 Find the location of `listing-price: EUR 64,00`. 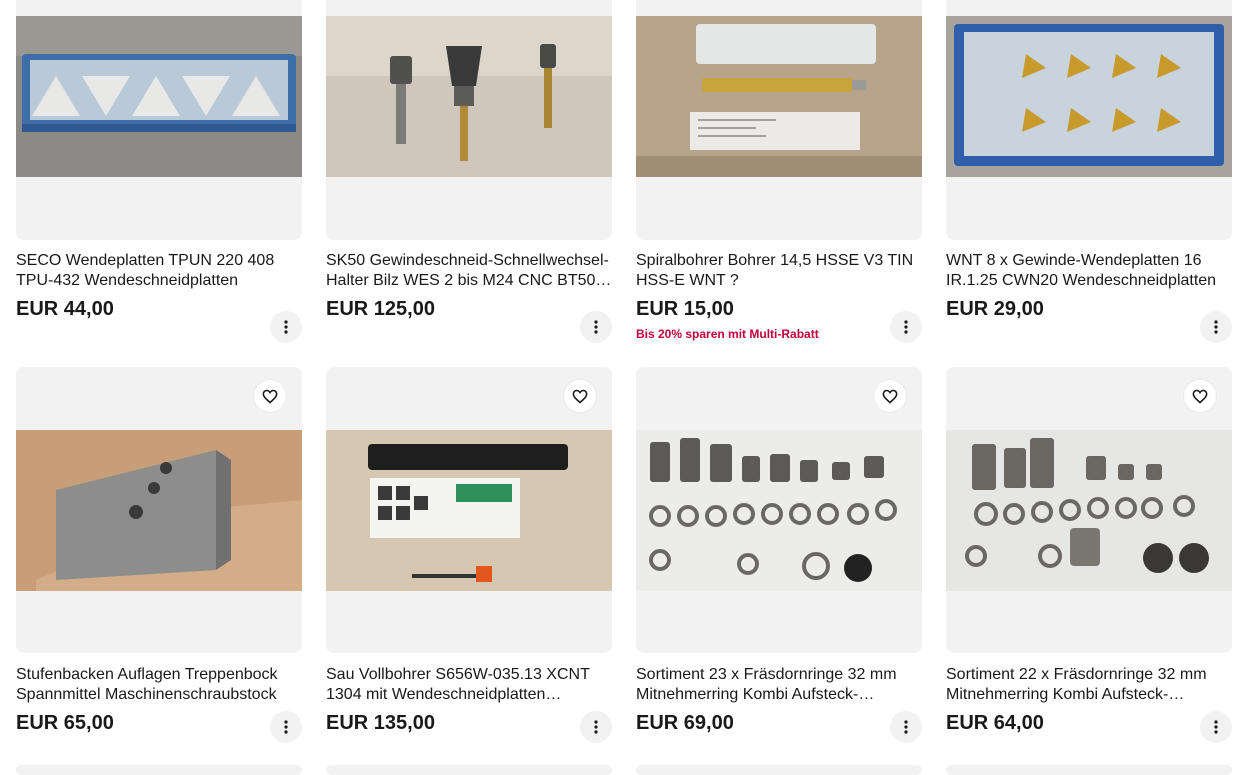

listing-price: EUR 64,00 is located at coordinates (995, 723).